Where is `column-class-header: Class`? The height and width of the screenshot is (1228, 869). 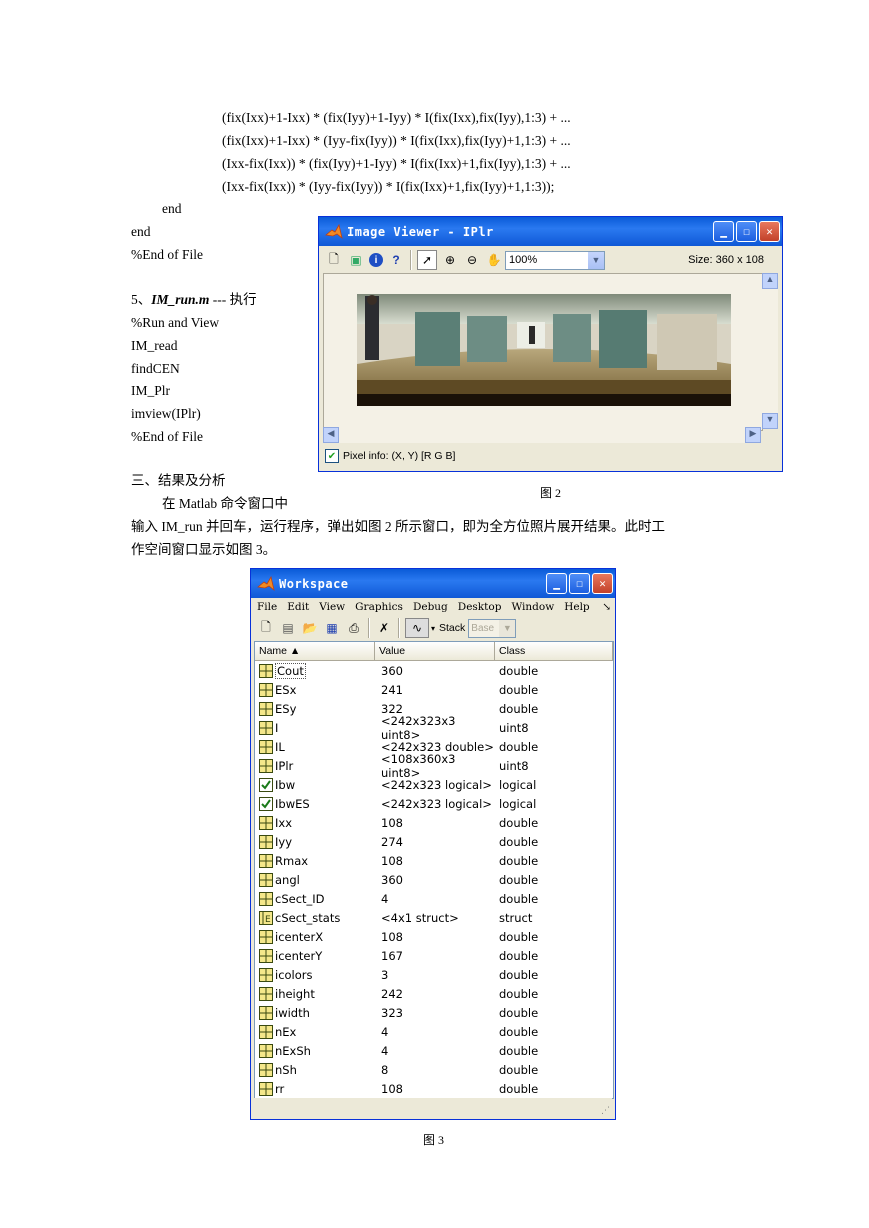
column-class-header: Class is located at coordinates (554, 651).